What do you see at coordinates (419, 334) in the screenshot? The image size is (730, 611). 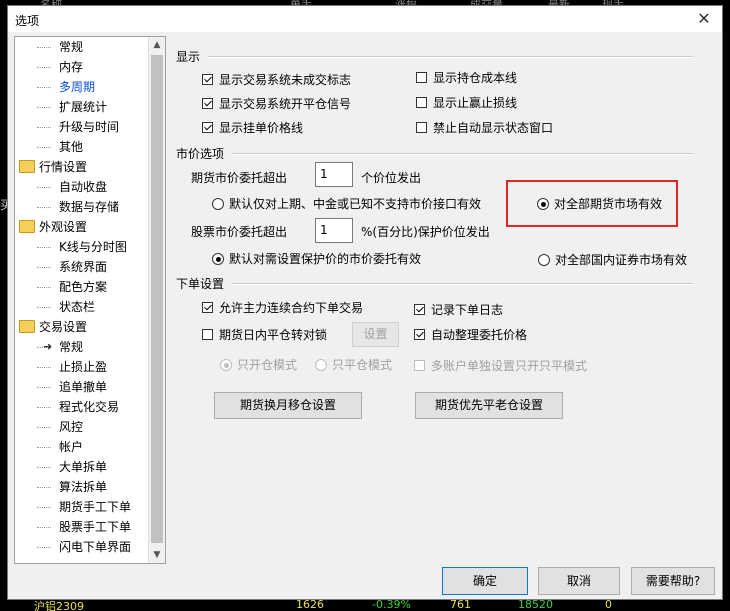 I see `auto-adjust-price-checkbox` at bounding box center [419, 334].